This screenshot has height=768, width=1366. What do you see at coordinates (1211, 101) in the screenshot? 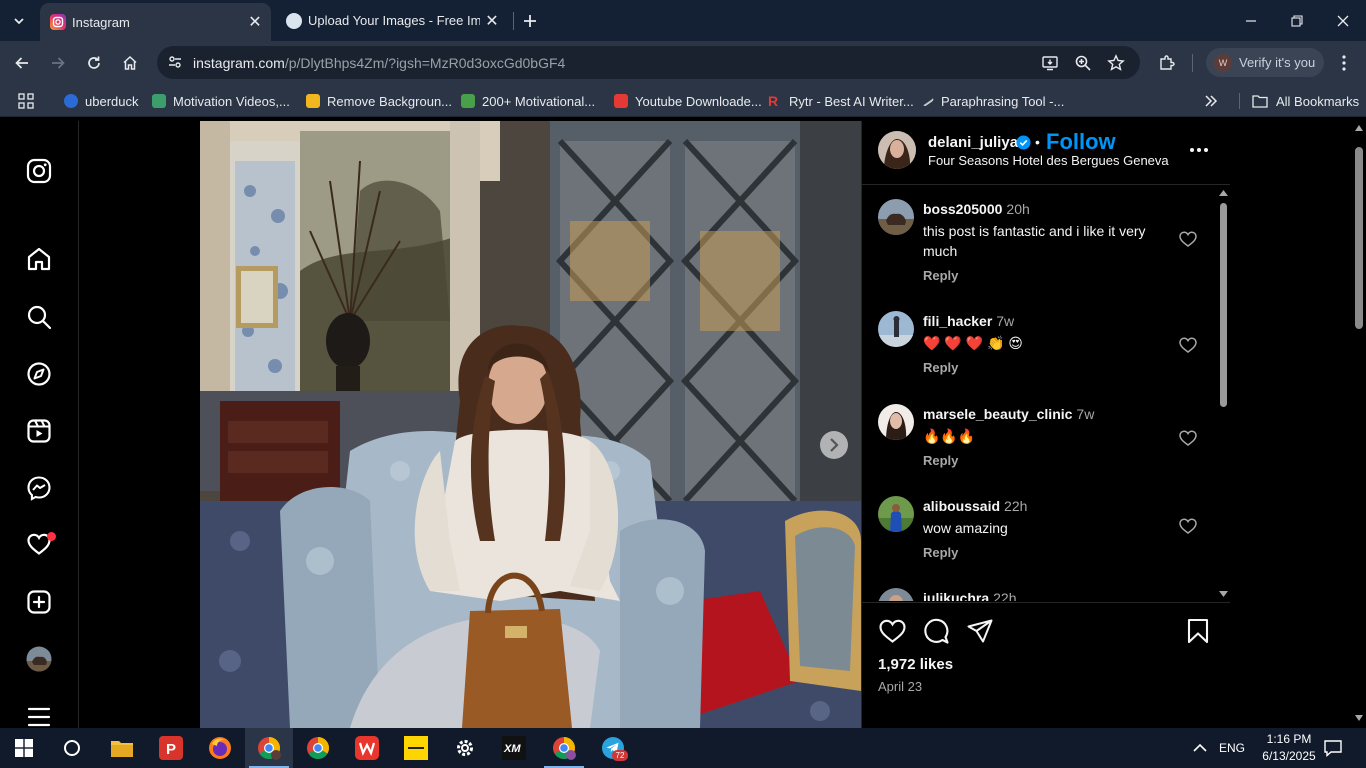
I see `bookmarks-overflow-button` at bounding box center [1211, 101].